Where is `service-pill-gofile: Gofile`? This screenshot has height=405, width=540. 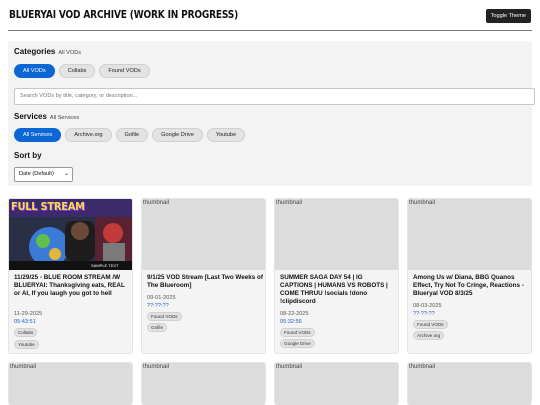 service-pill-gofile: Gofile is located at coordinates (132, 135).